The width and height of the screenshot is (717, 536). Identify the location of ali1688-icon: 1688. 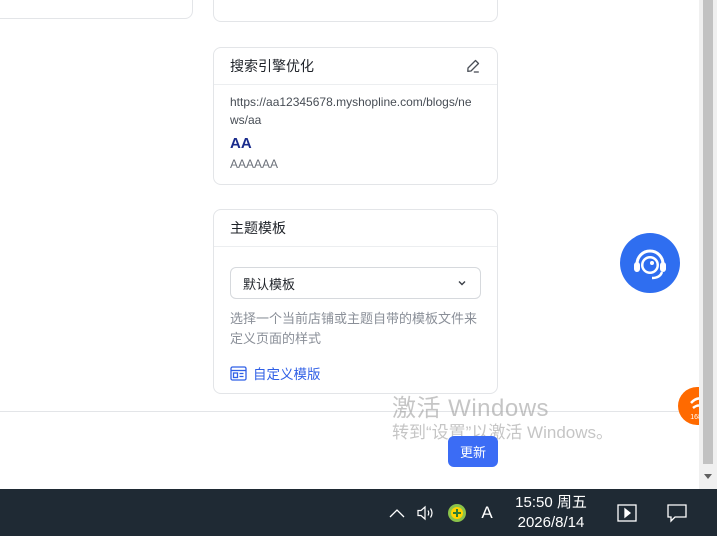
(694, 409).